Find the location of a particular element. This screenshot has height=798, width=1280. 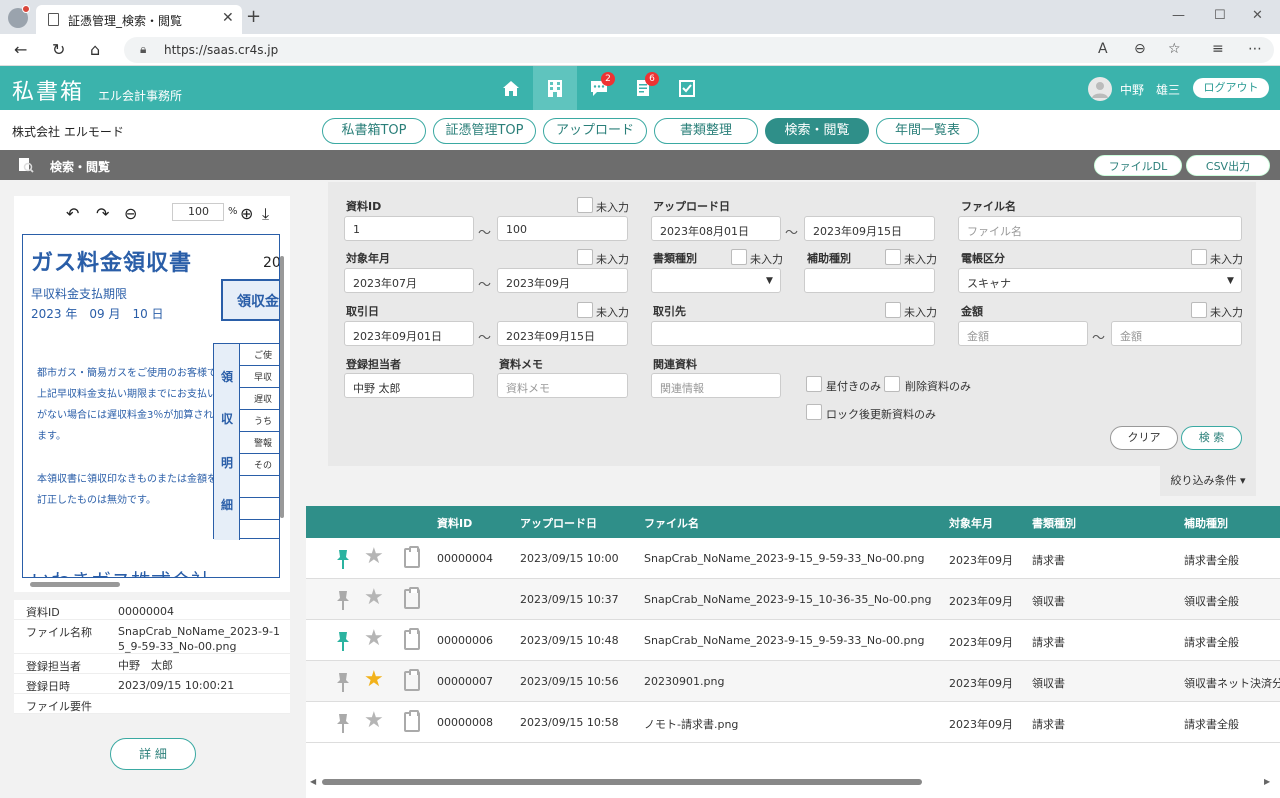

col-aux-type: 補助種別 is located at coordinates (1206, 523).